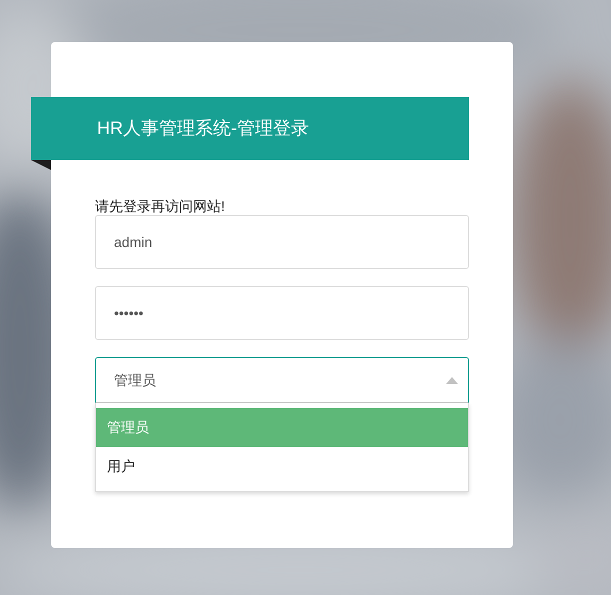 This screenshot has width=611, height=595. I want to click on username-field: admin, so click(282, 242).